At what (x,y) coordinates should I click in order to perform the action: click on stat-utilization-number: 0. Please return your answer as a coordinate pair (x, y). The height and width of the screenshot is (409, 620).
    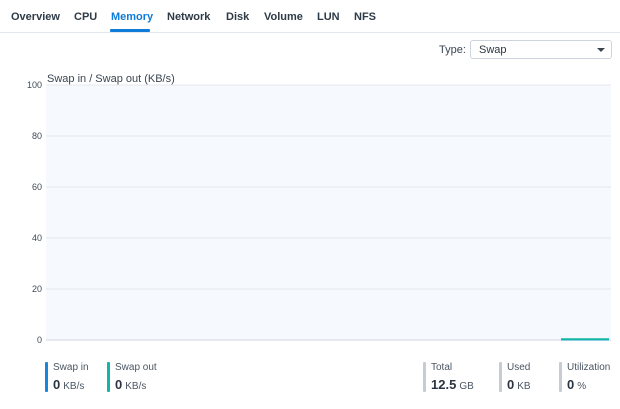
    Looking at the image, I should click on (571, 384).